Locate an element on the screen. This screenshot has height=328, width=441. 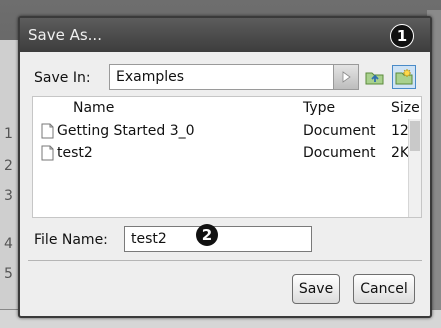
page-number: 2 is located at coordinates (8, 166).